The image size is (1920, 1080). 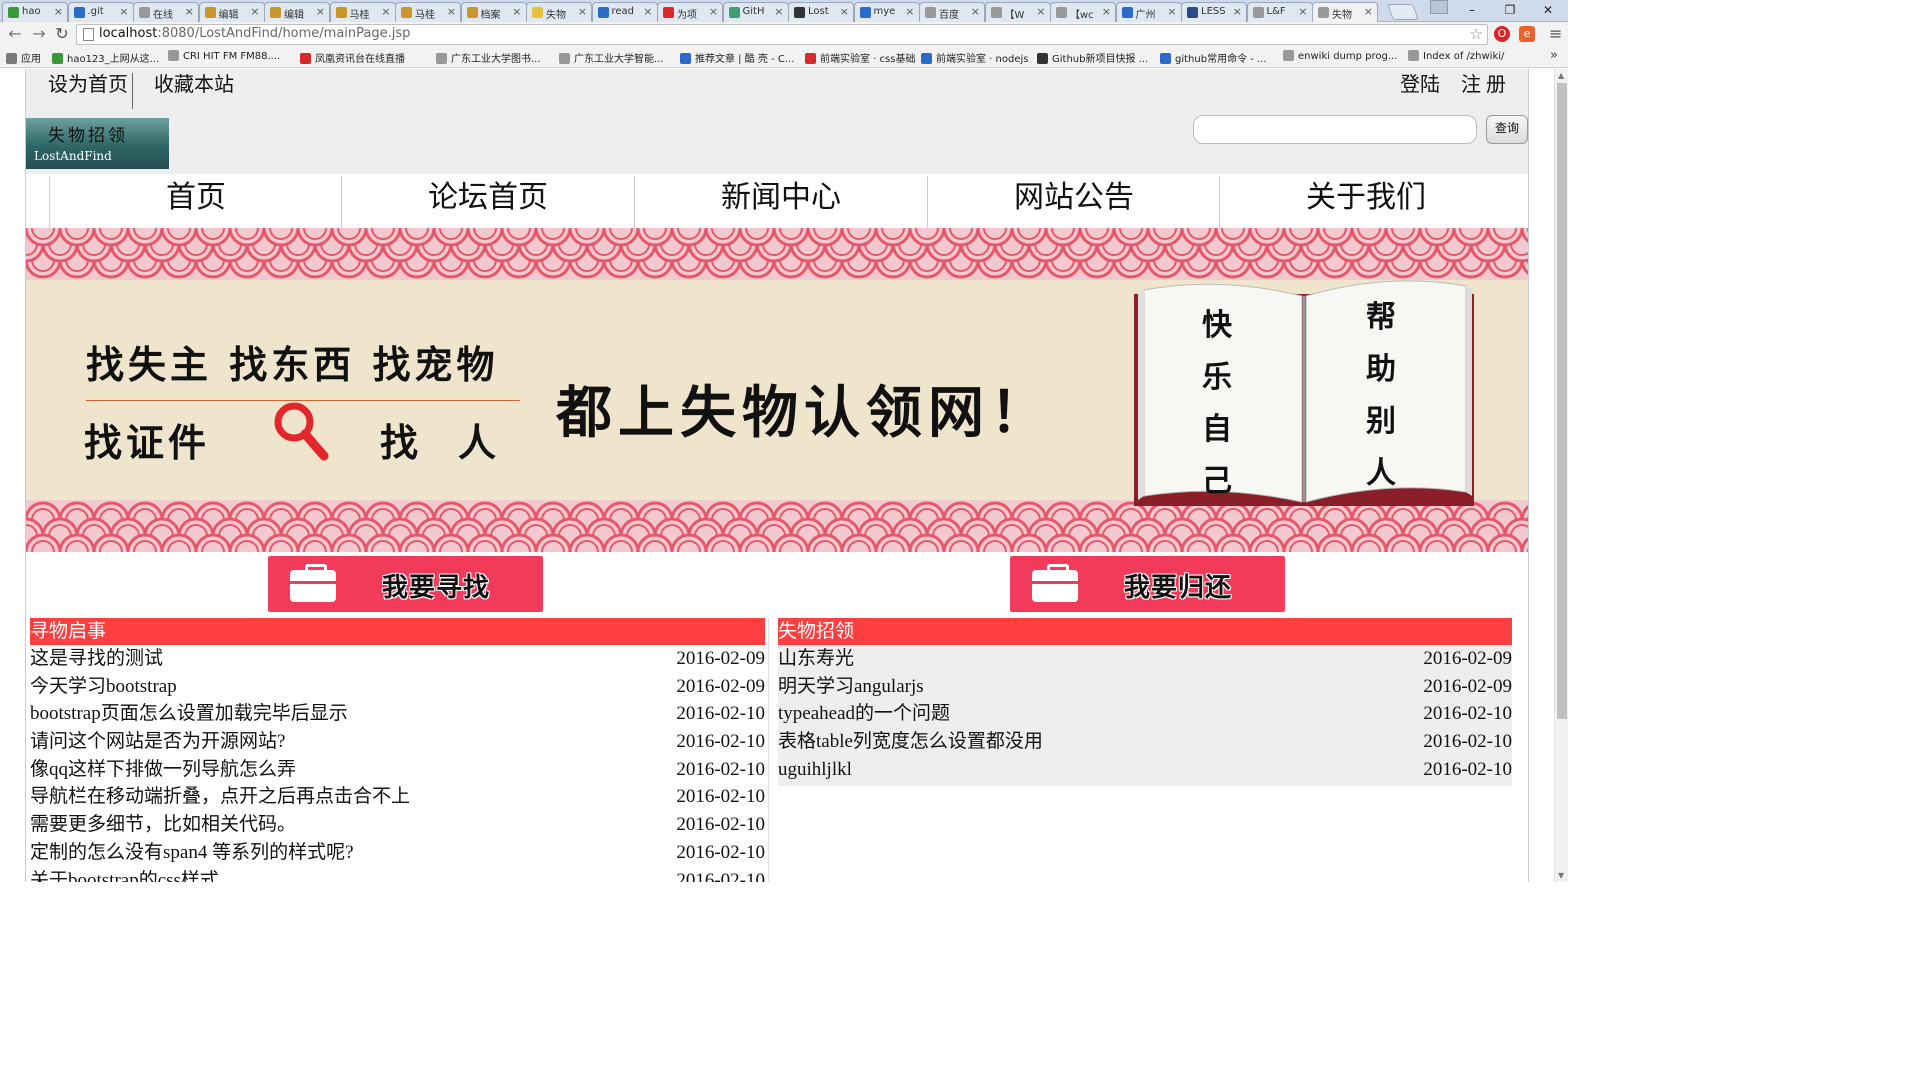 What do you see at coordinates (1439, 7) in the screenshot?
I see `user-profile-icon` at bounding box center [1439, 7].